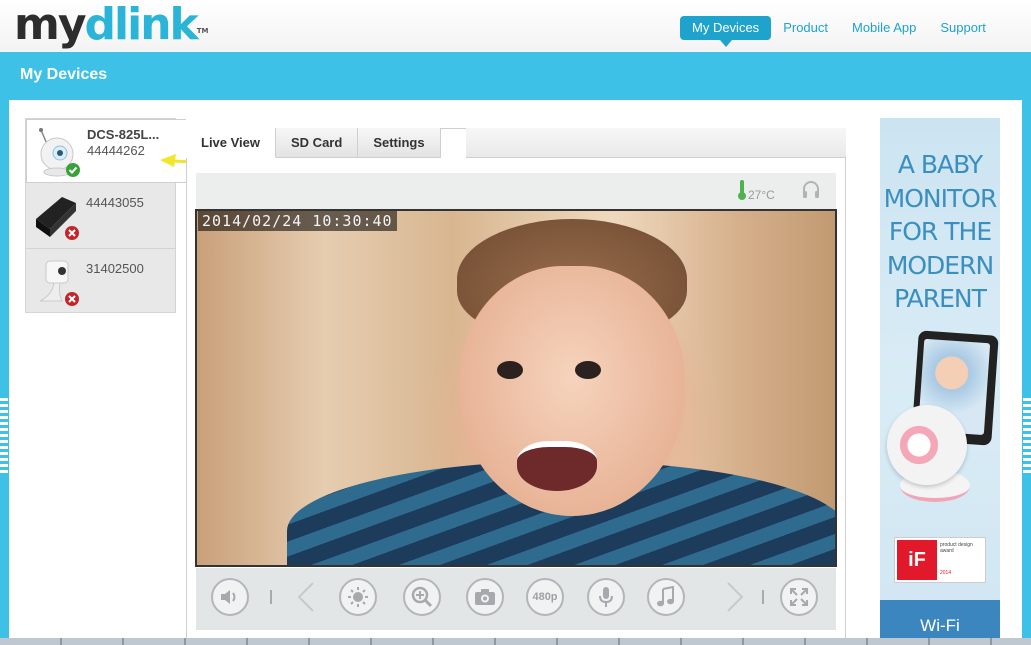 The height and width of the screenshot is (645, 1031). I want to click on microphone-button, so click(606, 597).